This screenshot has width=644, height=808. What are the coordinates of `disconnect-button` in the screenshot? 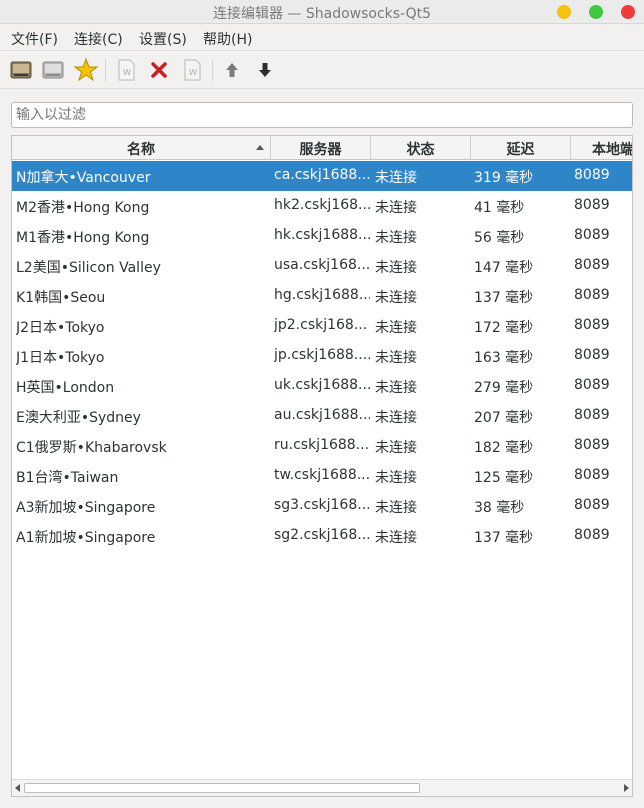 It's located at (53, 70).